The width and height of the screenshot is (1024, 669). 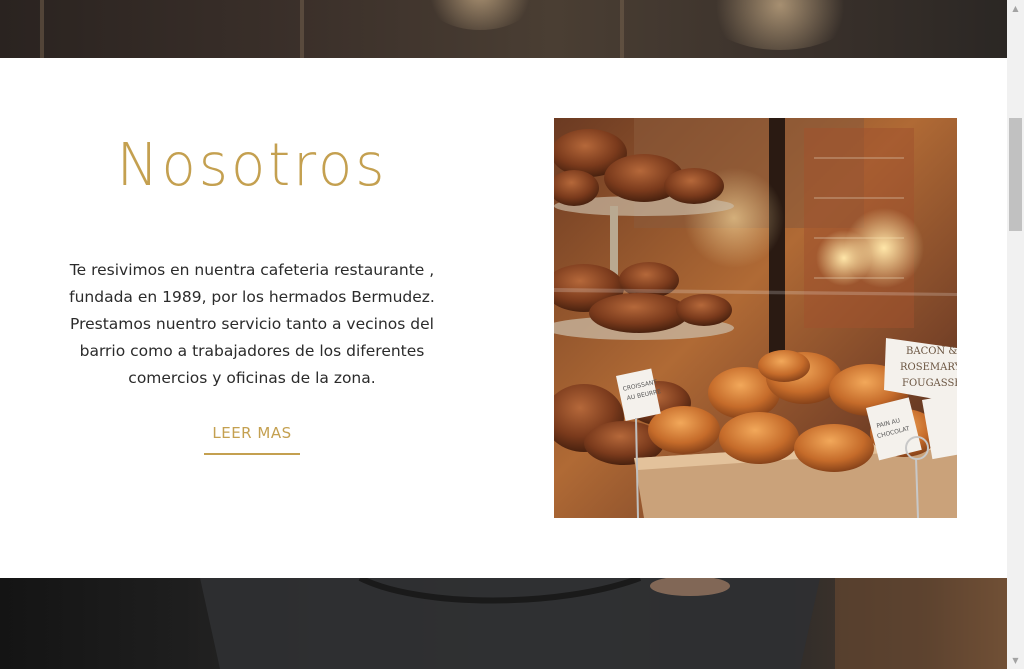 What do you see at coordinates (1015, 8) in the screenshot?
I see `scroll-up-icon: ▲` at bounding box center [1015, 8].